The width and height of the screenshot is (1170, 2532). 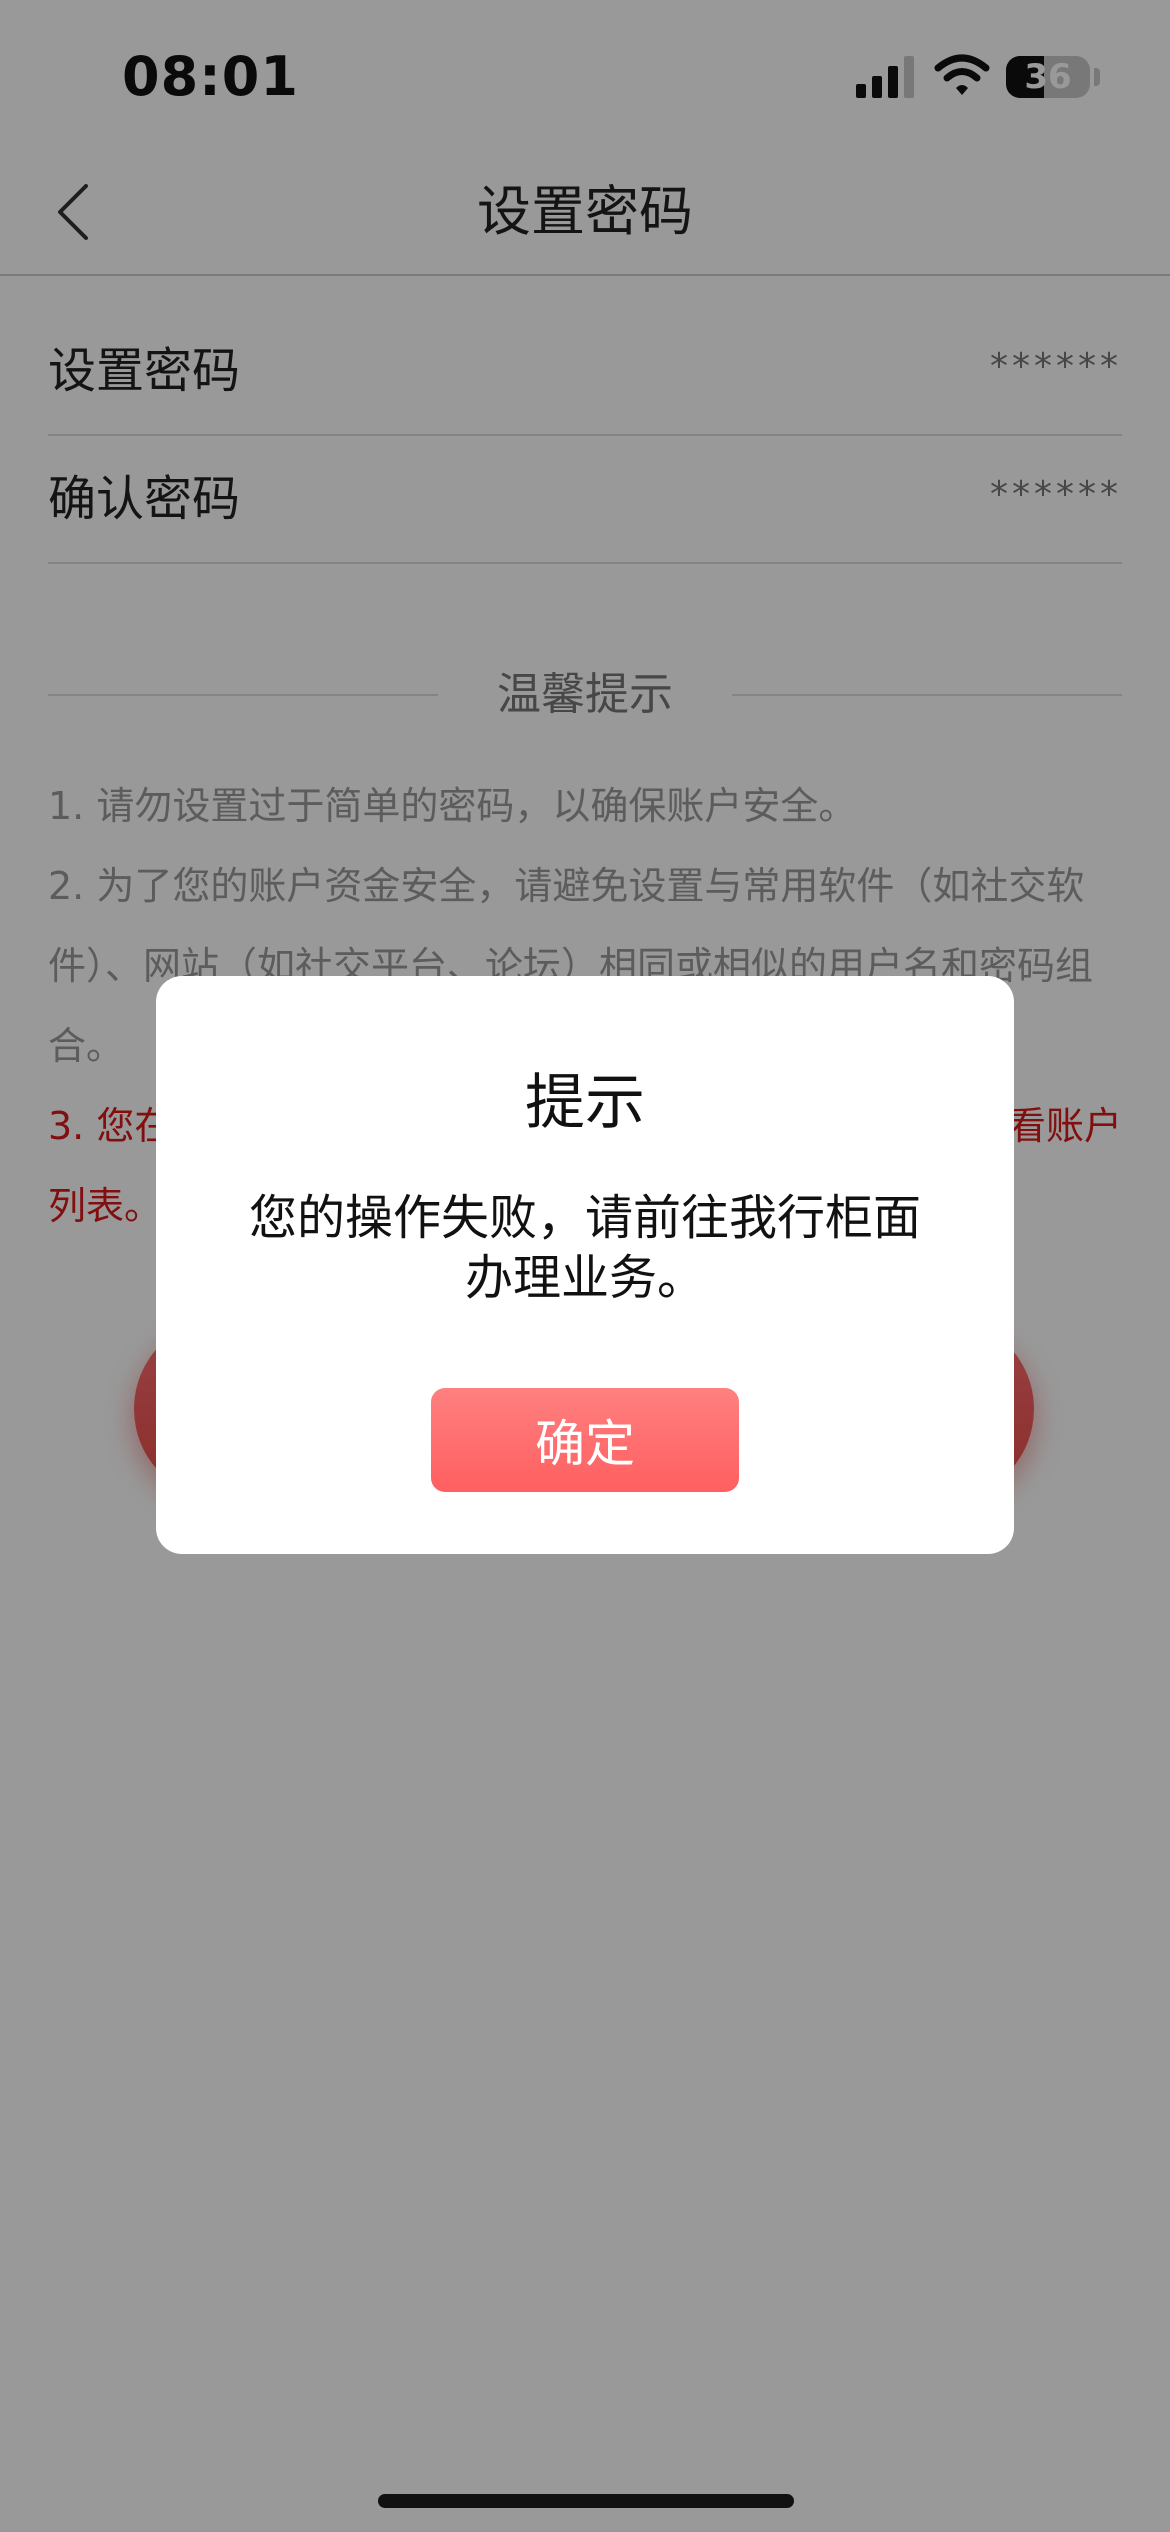 What do you see at coordinates (586, 2501) in the screenshot?
I see `home-indicator` at bounding box center [586, 2501].